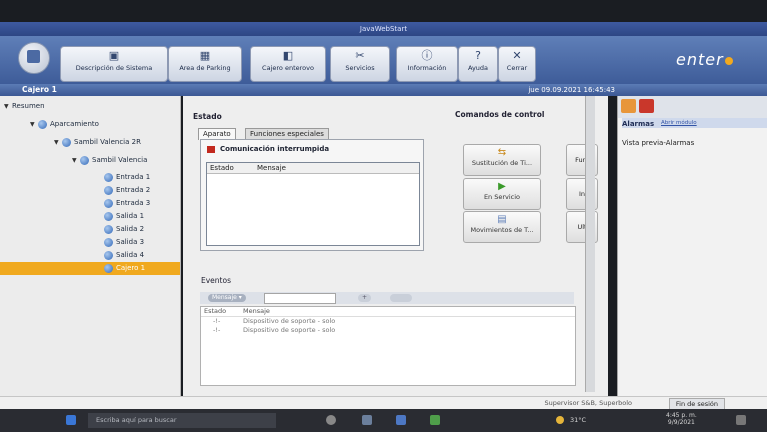 The width and height of the screenshot is (767, 432). I want to click on weather-temperature: 31°C, so click(578, 420).